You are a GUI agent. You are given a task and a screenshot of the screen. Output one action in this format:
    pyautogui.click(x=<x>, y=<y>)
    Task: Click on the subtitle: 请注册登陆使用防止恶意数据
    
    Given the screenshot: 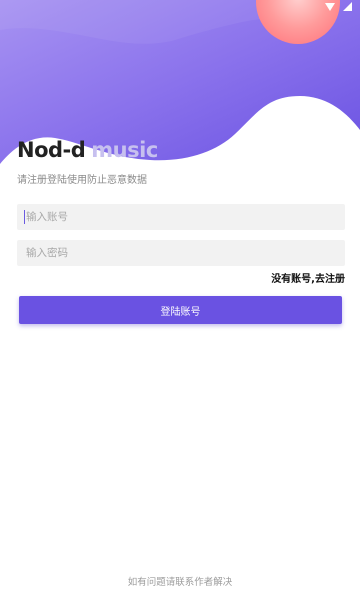 What is the action you would take?
    pyautogui.click(x=82, y=180)
    